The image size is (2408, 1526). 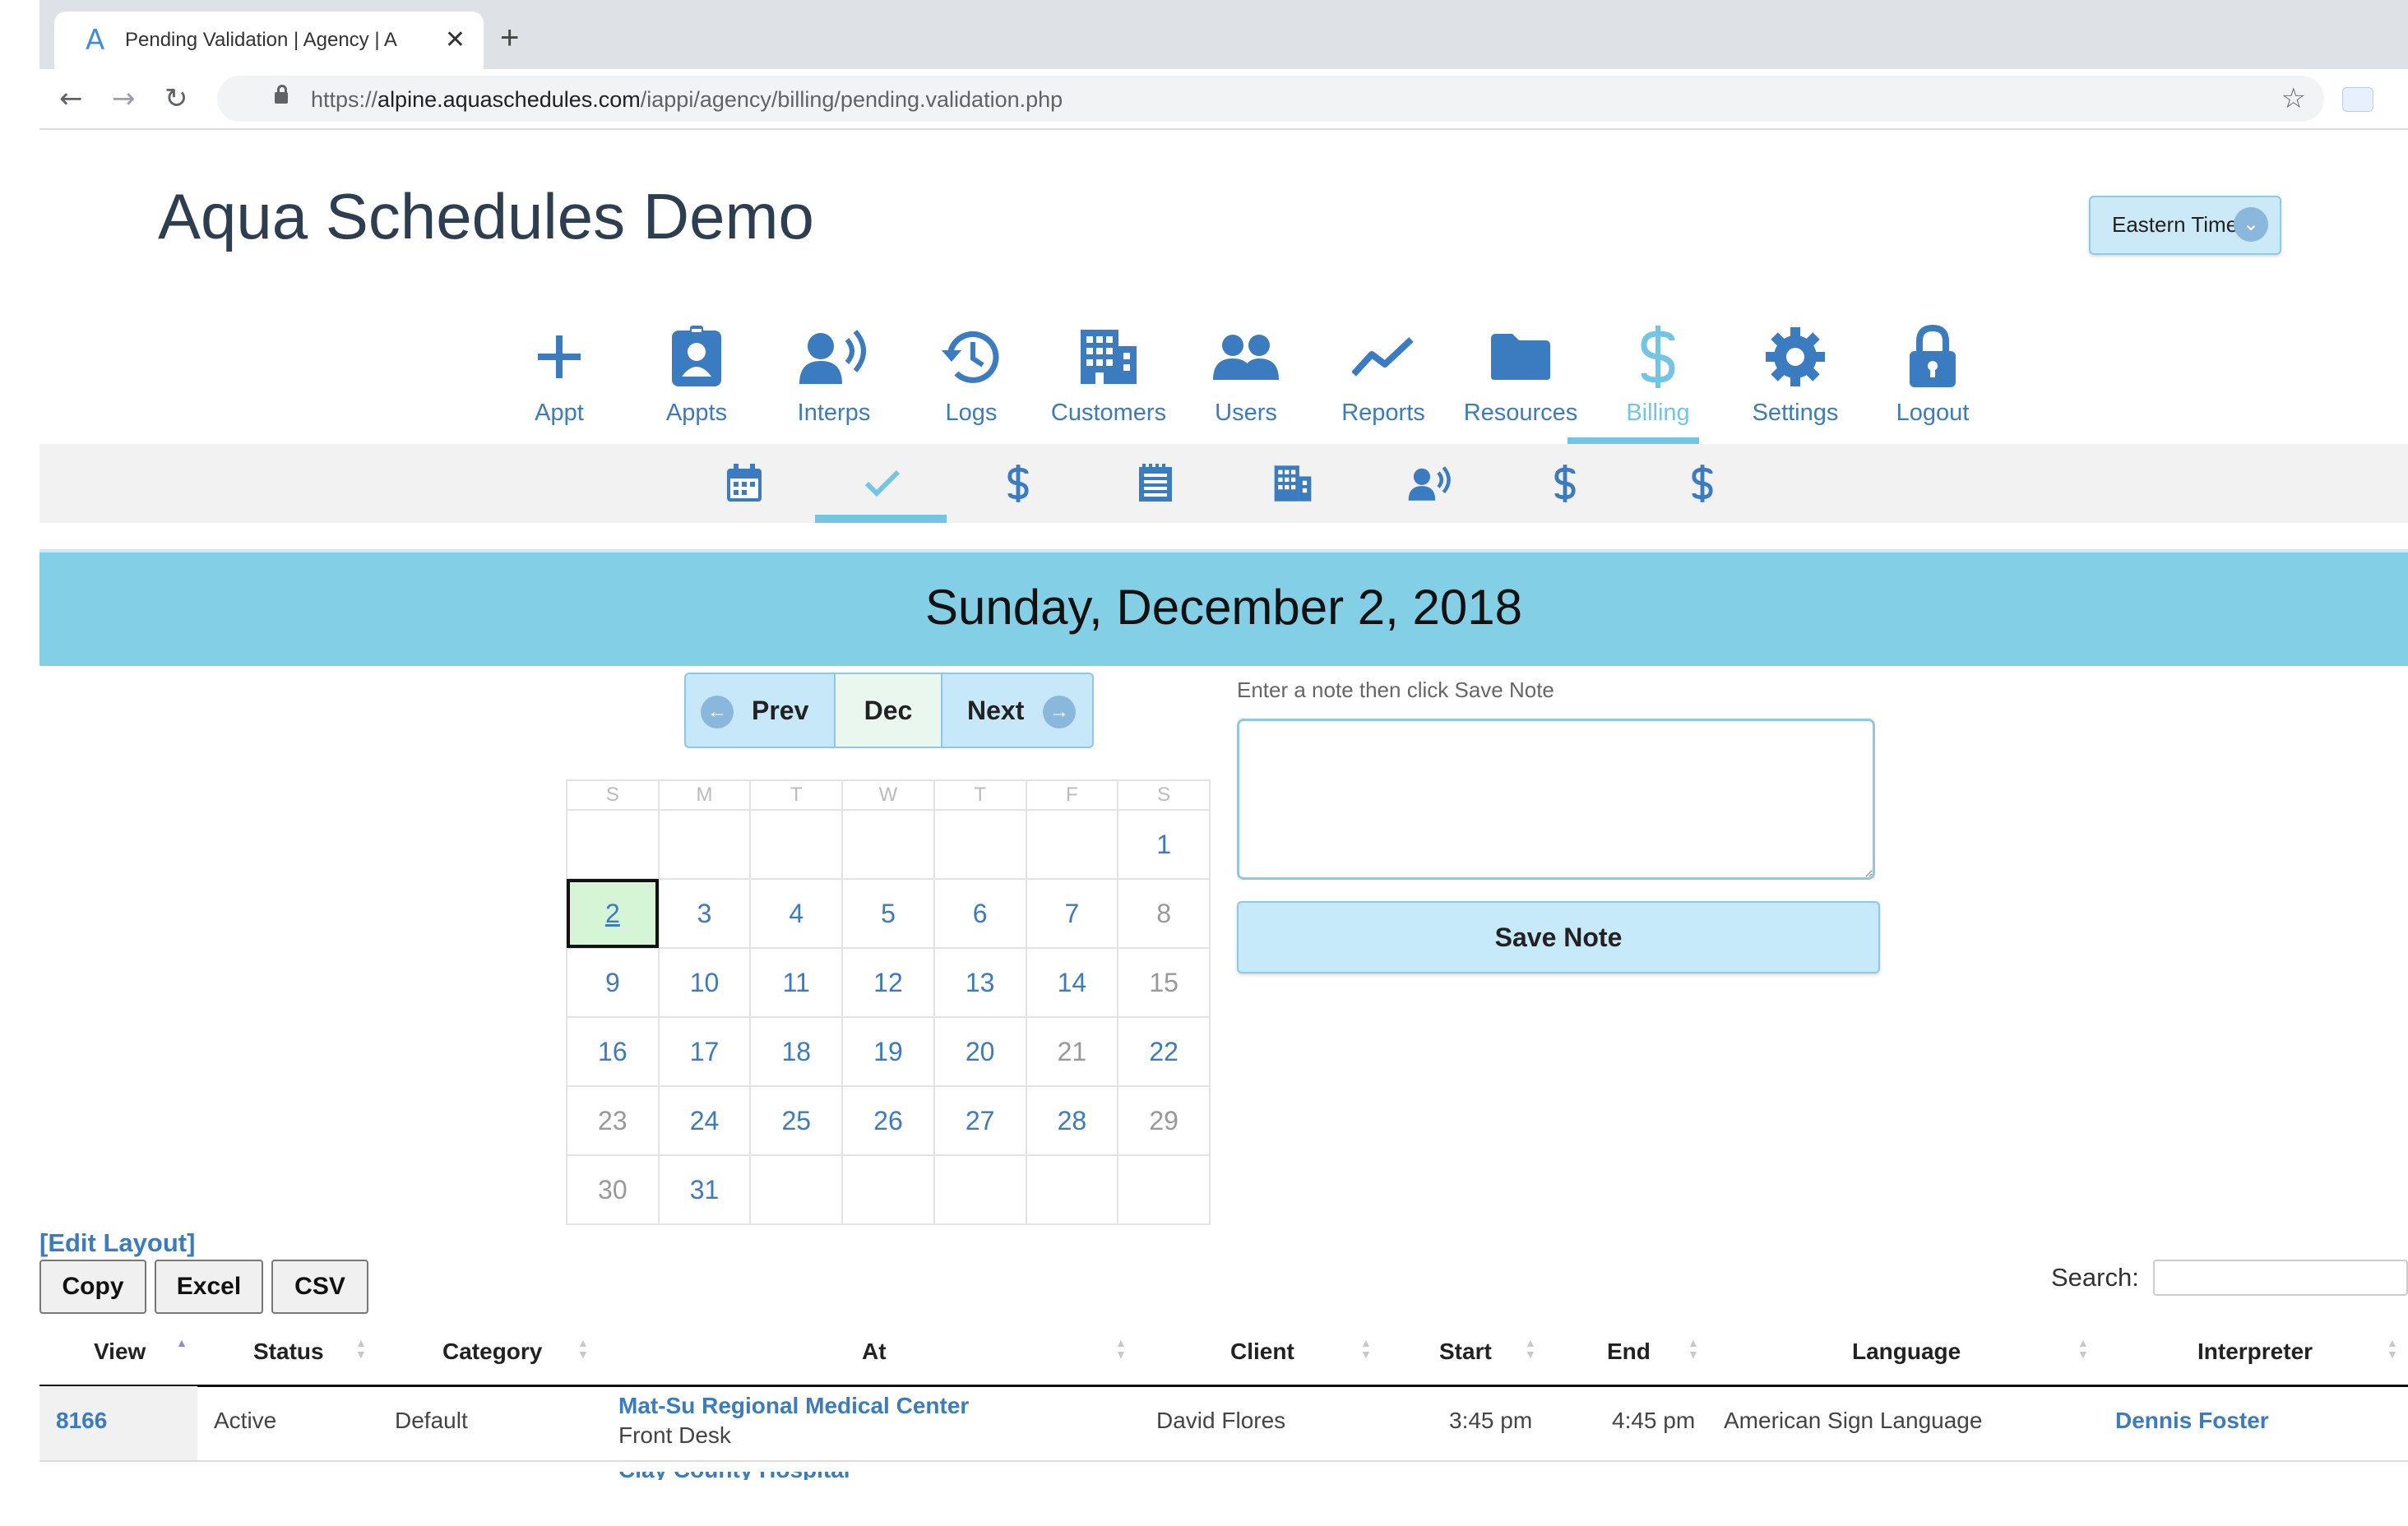 I want to click on next-month-button: Next →, so click(x=1016, y=710).